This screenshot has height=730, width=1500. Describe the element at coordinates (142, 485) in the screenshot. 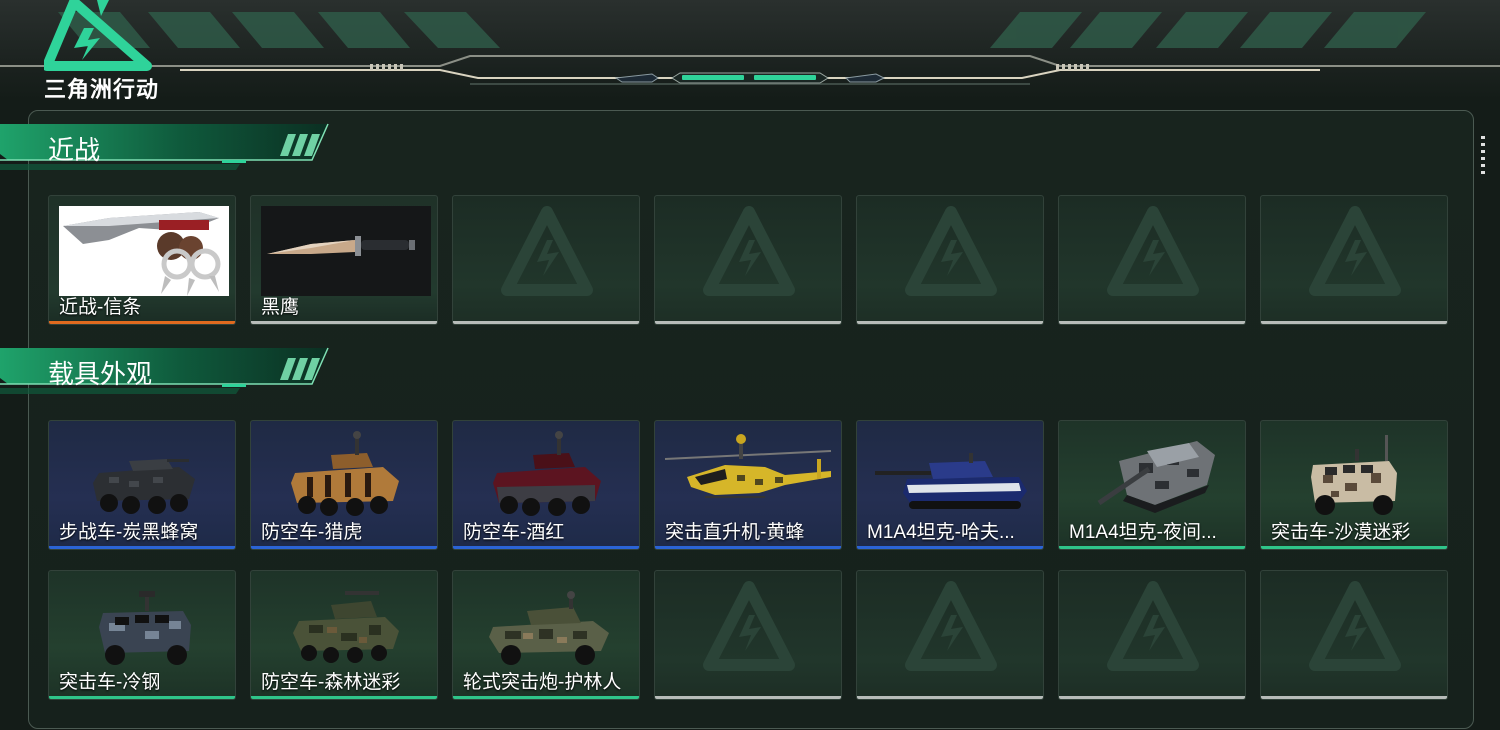

I see `item-card: 步战车-炭黑蜂窝` at that location.